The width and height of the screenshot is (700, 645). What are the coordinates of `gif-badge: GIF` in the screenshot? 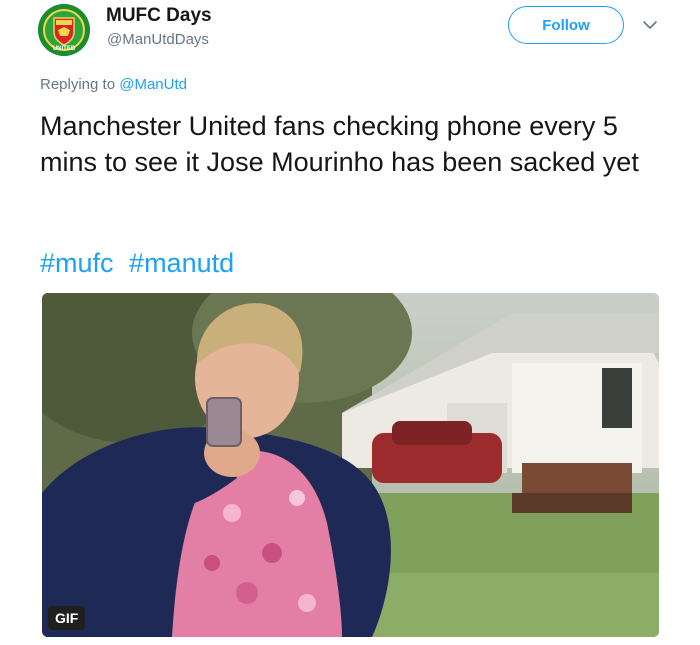 It's located at (67, 618).